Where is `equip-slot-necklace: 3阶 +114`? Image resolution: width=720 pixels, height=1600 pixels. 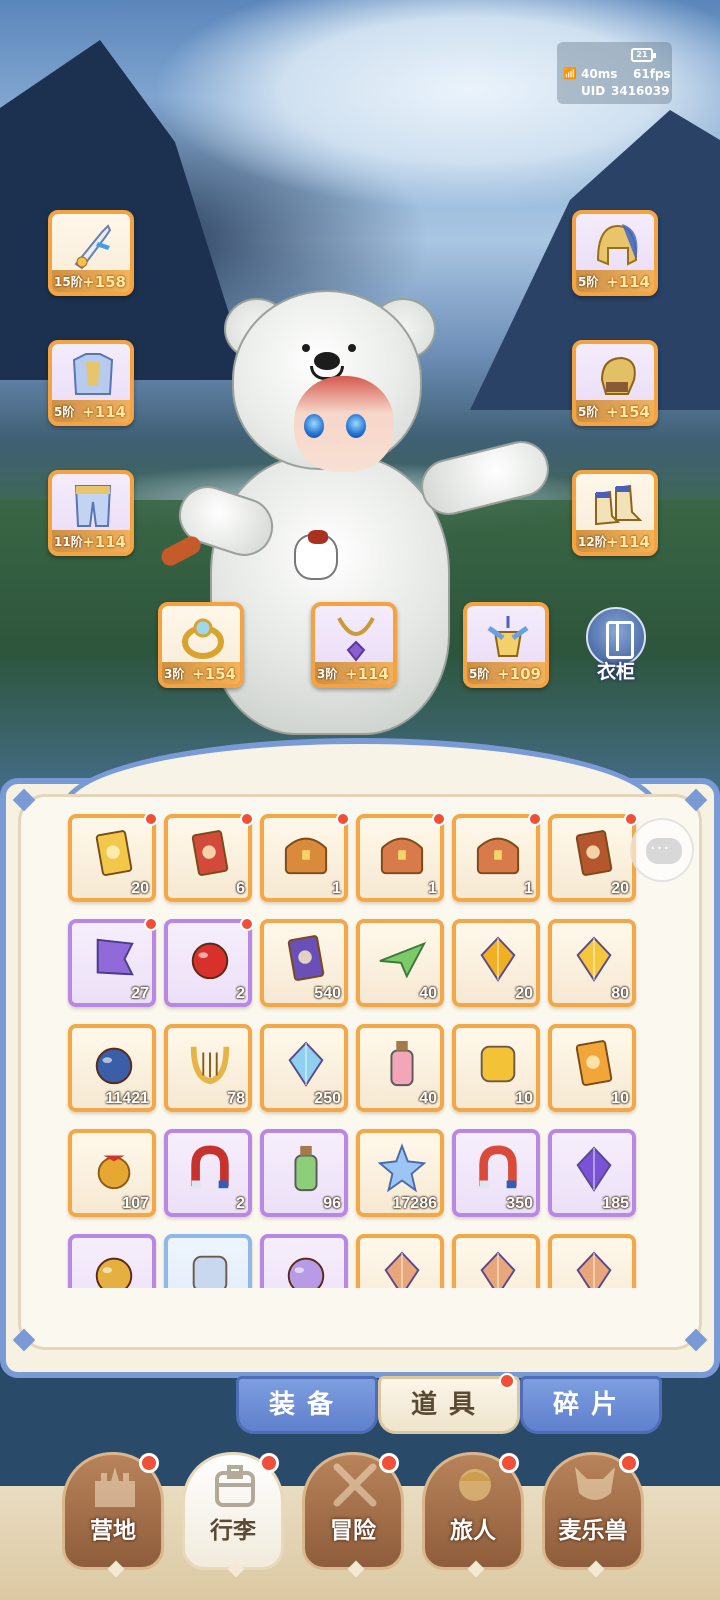 equip-slot-necklace: 3阶 +114 is located at coordinates (354, 645).